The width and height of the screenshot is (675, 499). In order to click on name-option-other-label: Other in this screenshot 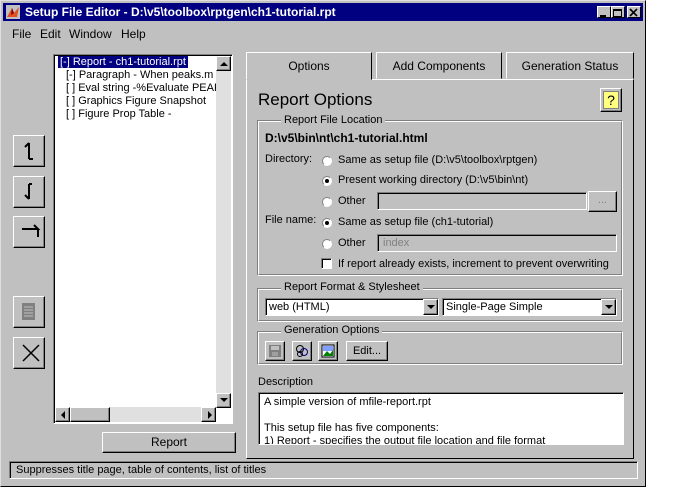, I will do `click(352, 243)`.